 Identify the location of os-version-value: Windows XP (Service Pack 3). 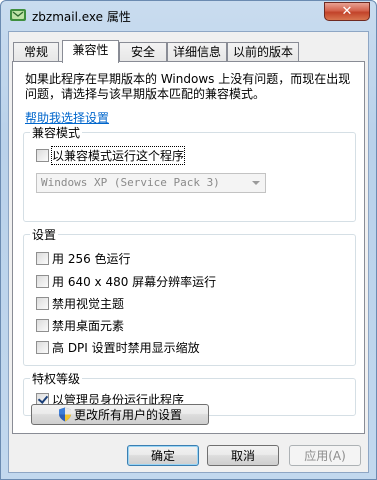
(130, 182).